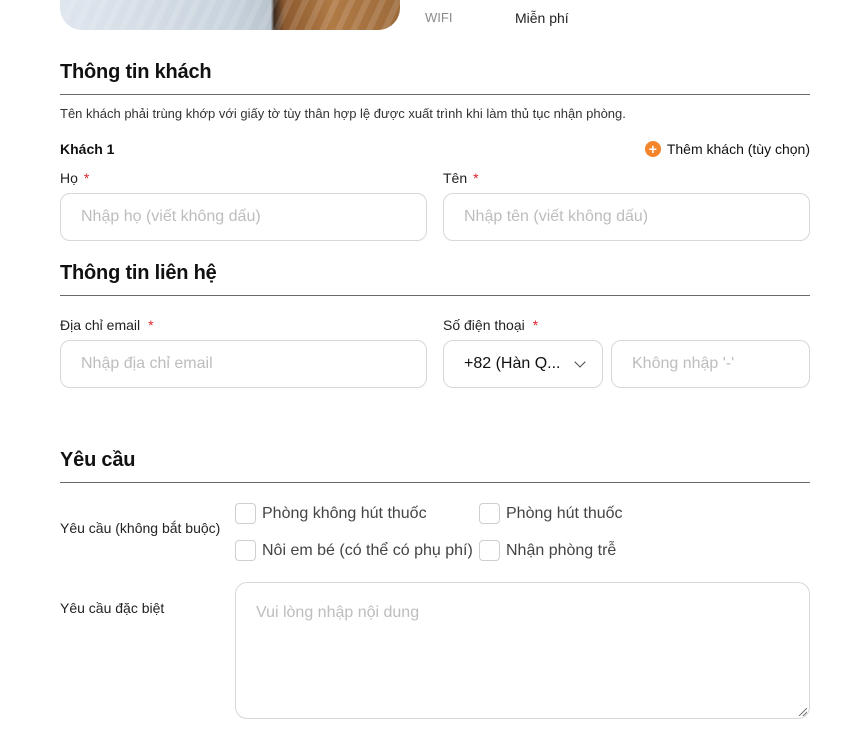 The height and width of the screenshot is (739, 858). What do you see at coordinates (230, 15) in the screenshot?
I see `room-photo` at bounding box center [230, 15].